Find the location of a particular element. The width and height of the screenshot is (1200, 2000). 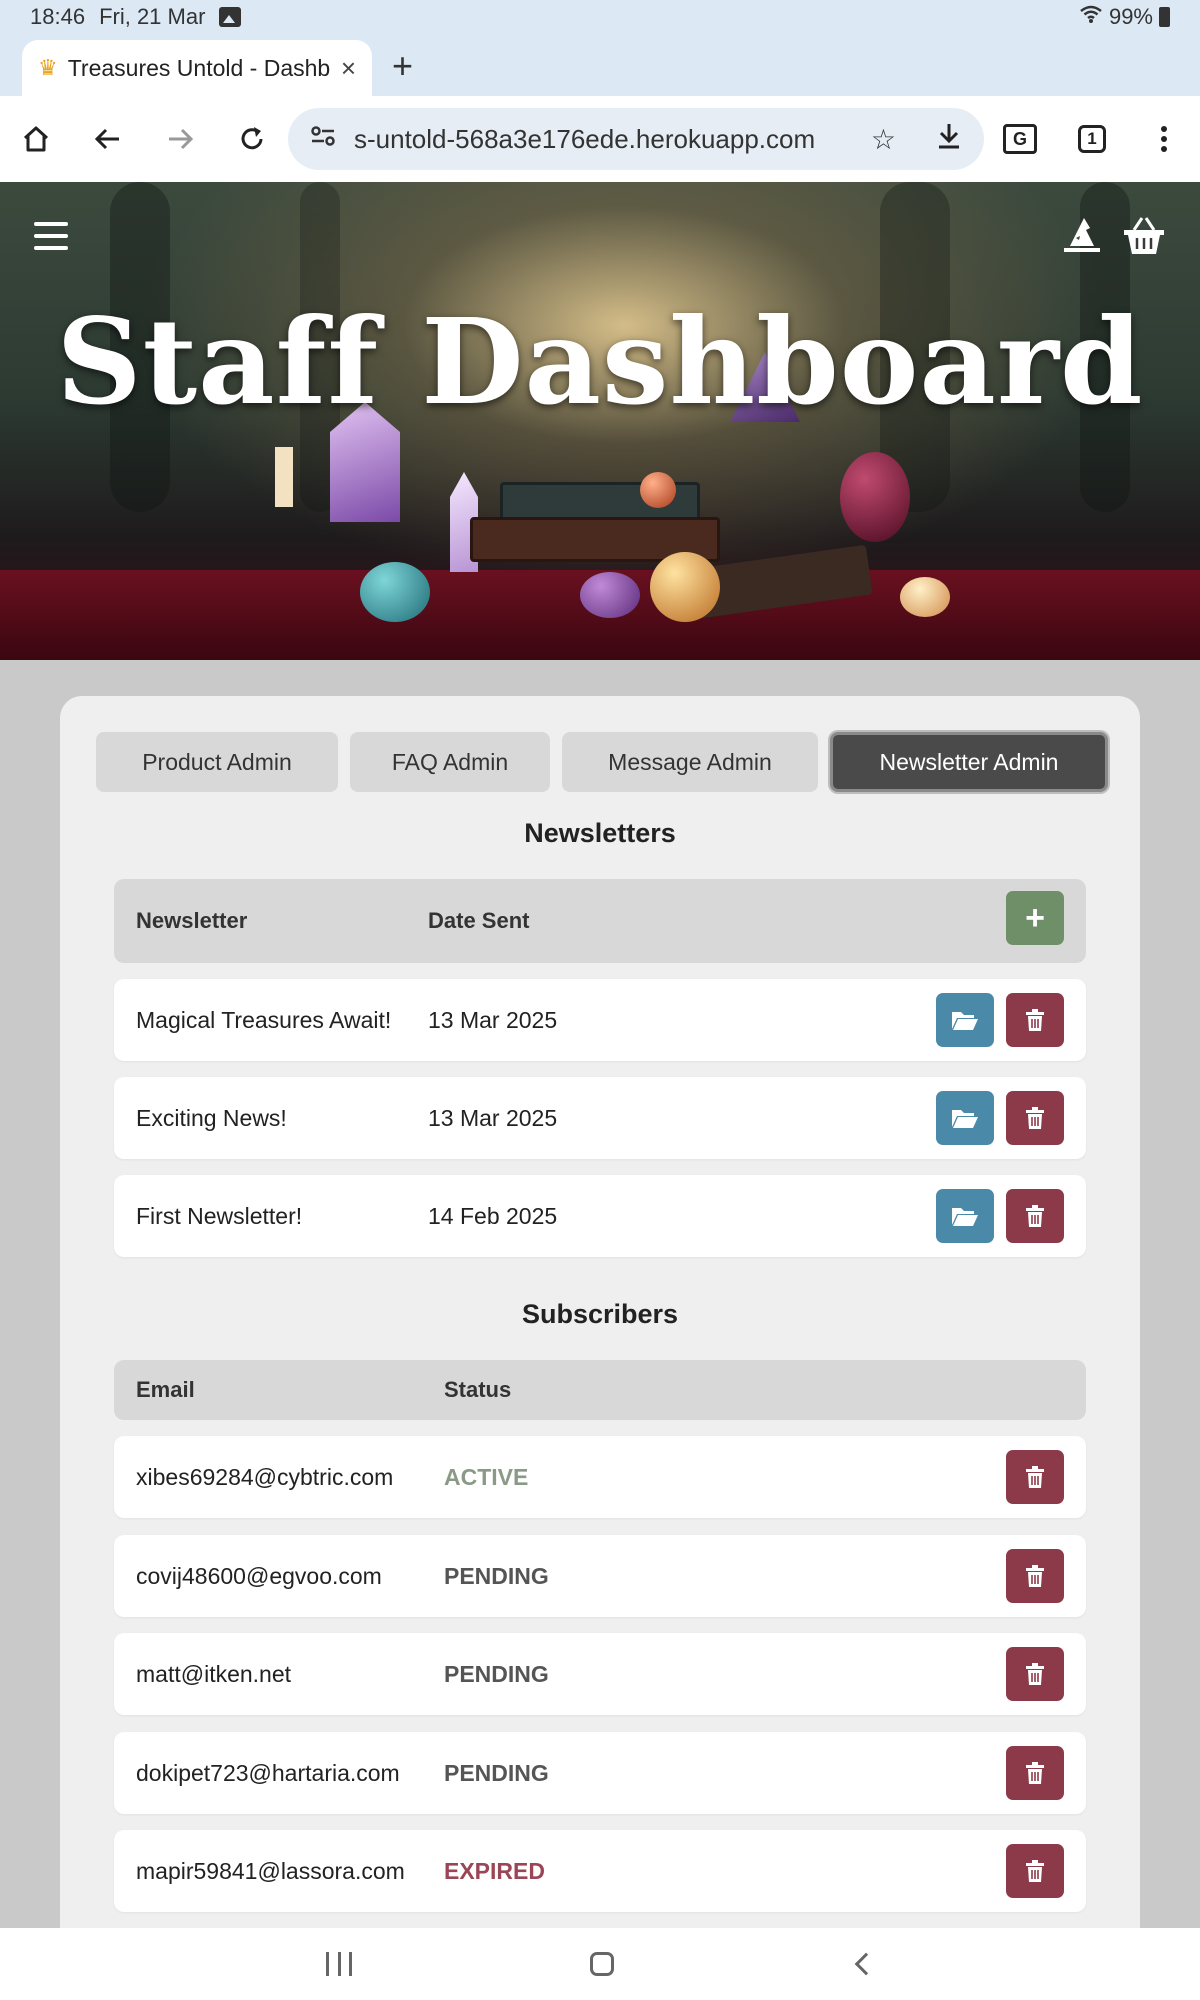

subscriber-email: covij48600@egvoo.com is located at coordinates (259, 1575).